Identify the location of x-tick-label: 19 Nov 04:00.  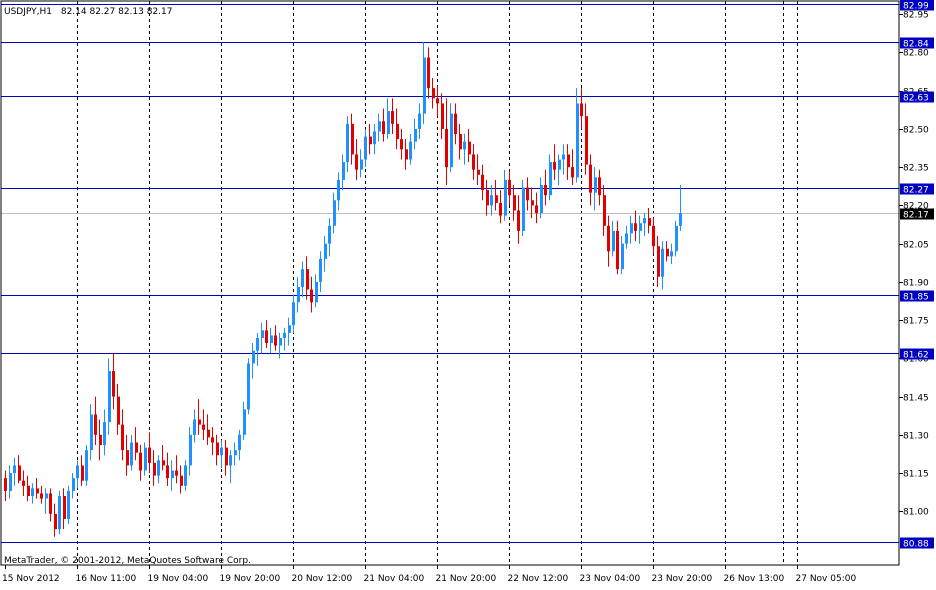
(178, 579).